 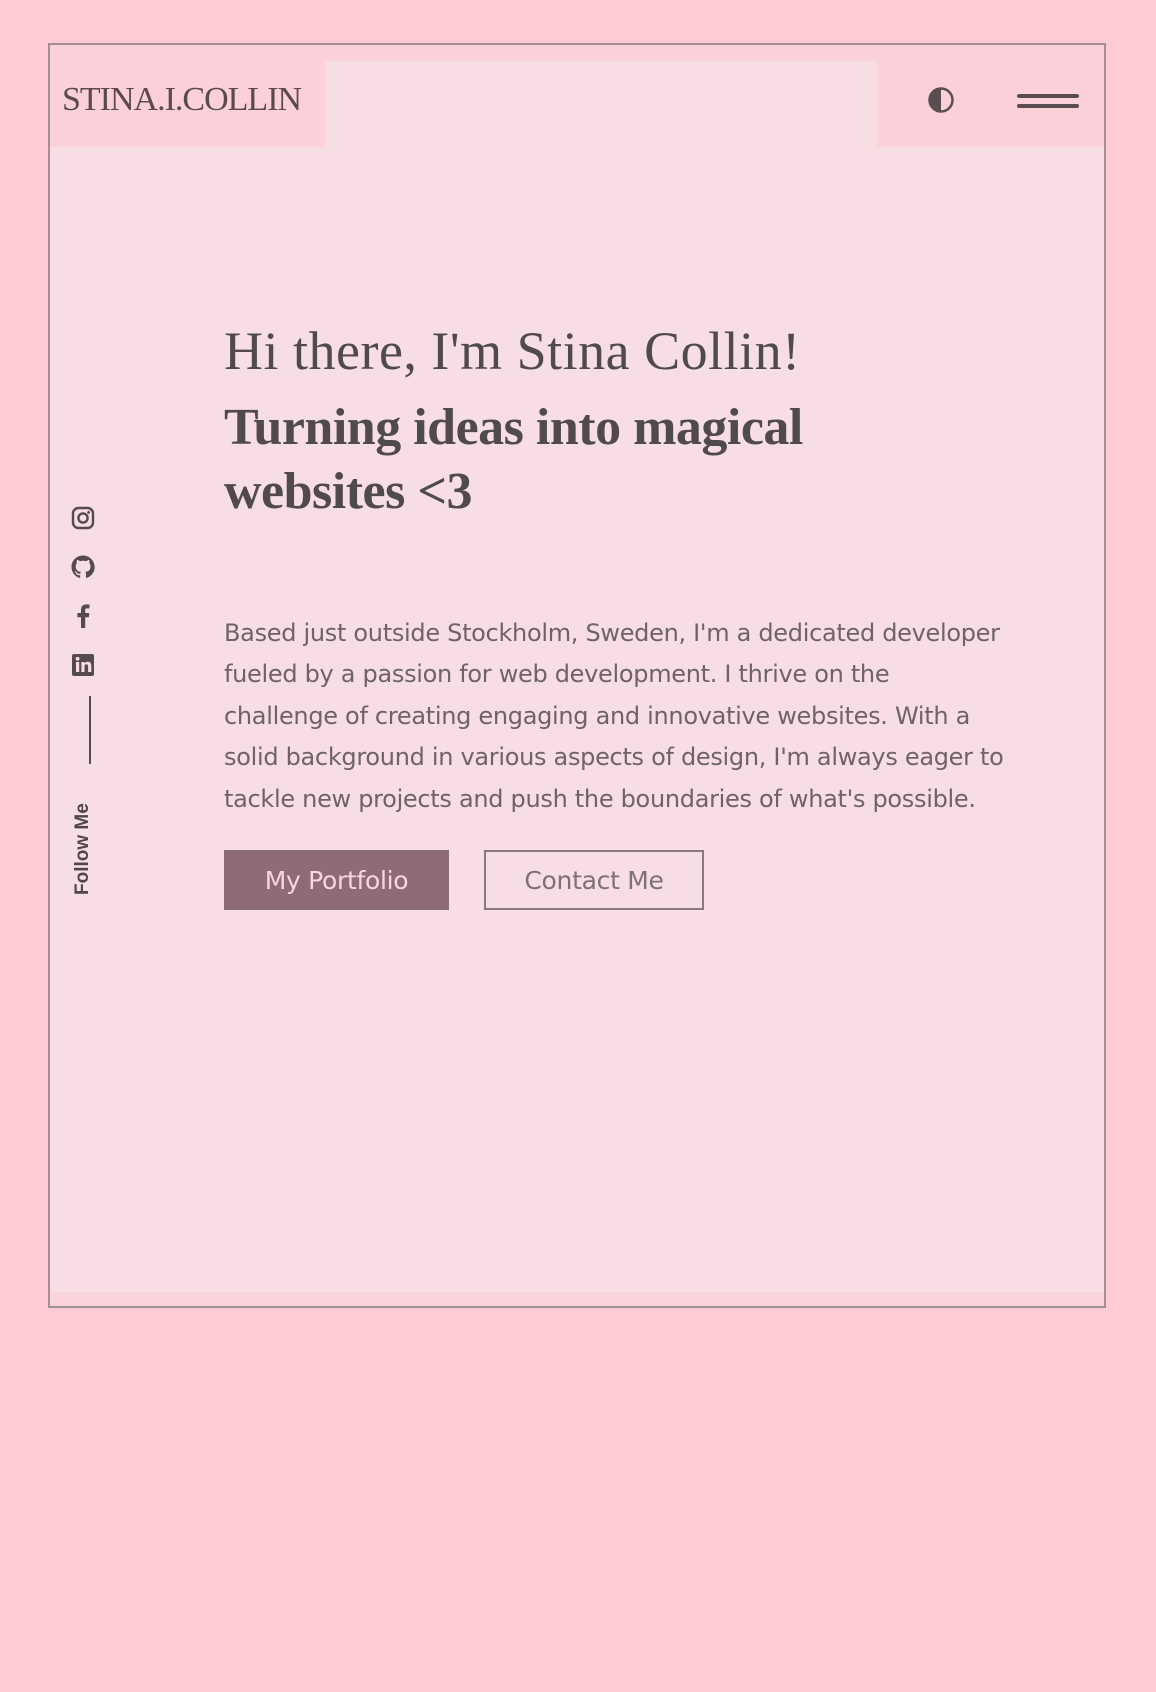 I want to click on social-links, so click(x=85, y=603).